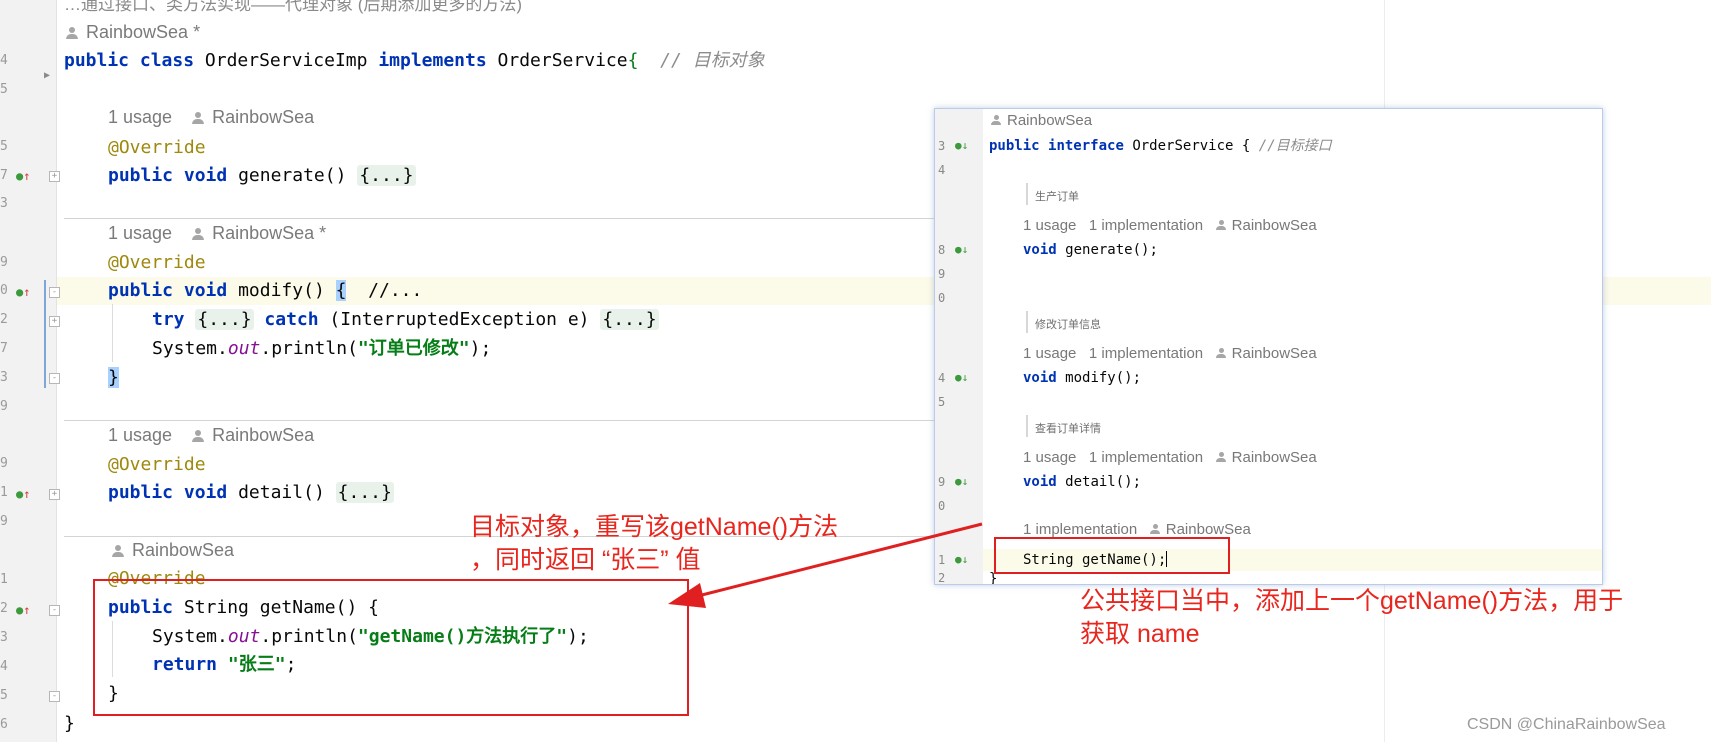 The width and height of the screenshot is (1711, 742). What do you see at coordinates (654, 543) in the screenshot?
I see `note-impl: 目标对象，重写该getName()方法 ，同时返回 “张三” 值` at bounding box center [654, 543].